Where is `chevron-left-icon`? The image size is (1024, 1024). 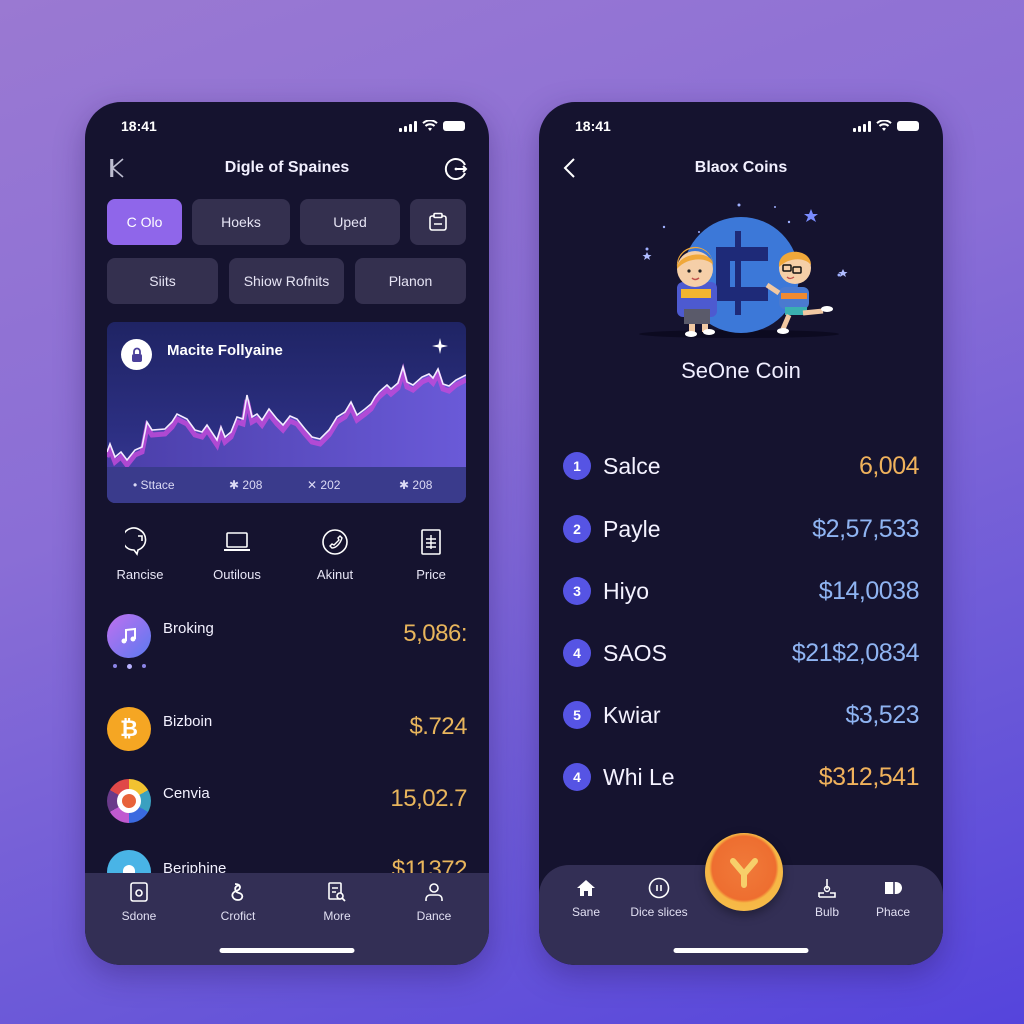 chevron-left-icon is located at coordinates (571, 168).